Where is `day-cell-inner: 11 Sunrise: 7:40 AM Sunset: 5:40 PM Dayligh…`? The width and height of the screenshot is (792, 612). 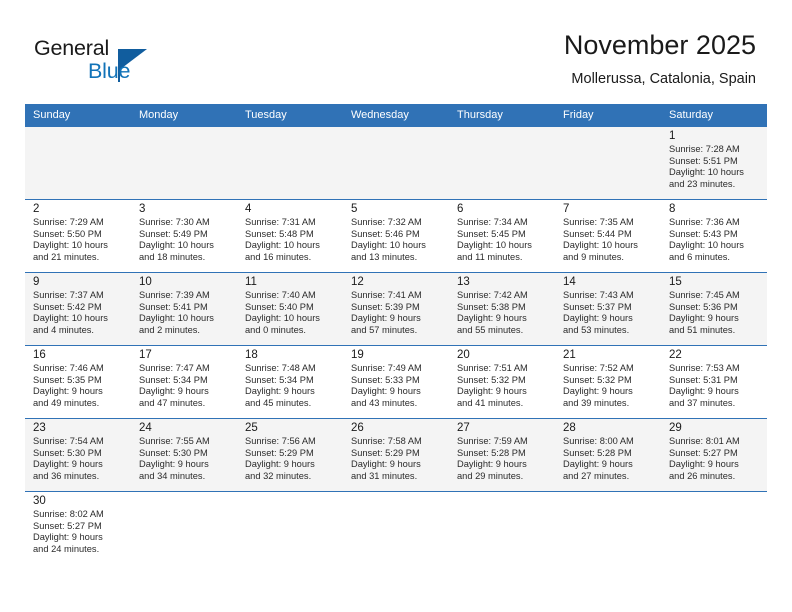 day-cell-inner: 11 Sunrise: 7:40 AM Sunset: 5:40 PM Dayligh… is located at coordinates (290, 309).